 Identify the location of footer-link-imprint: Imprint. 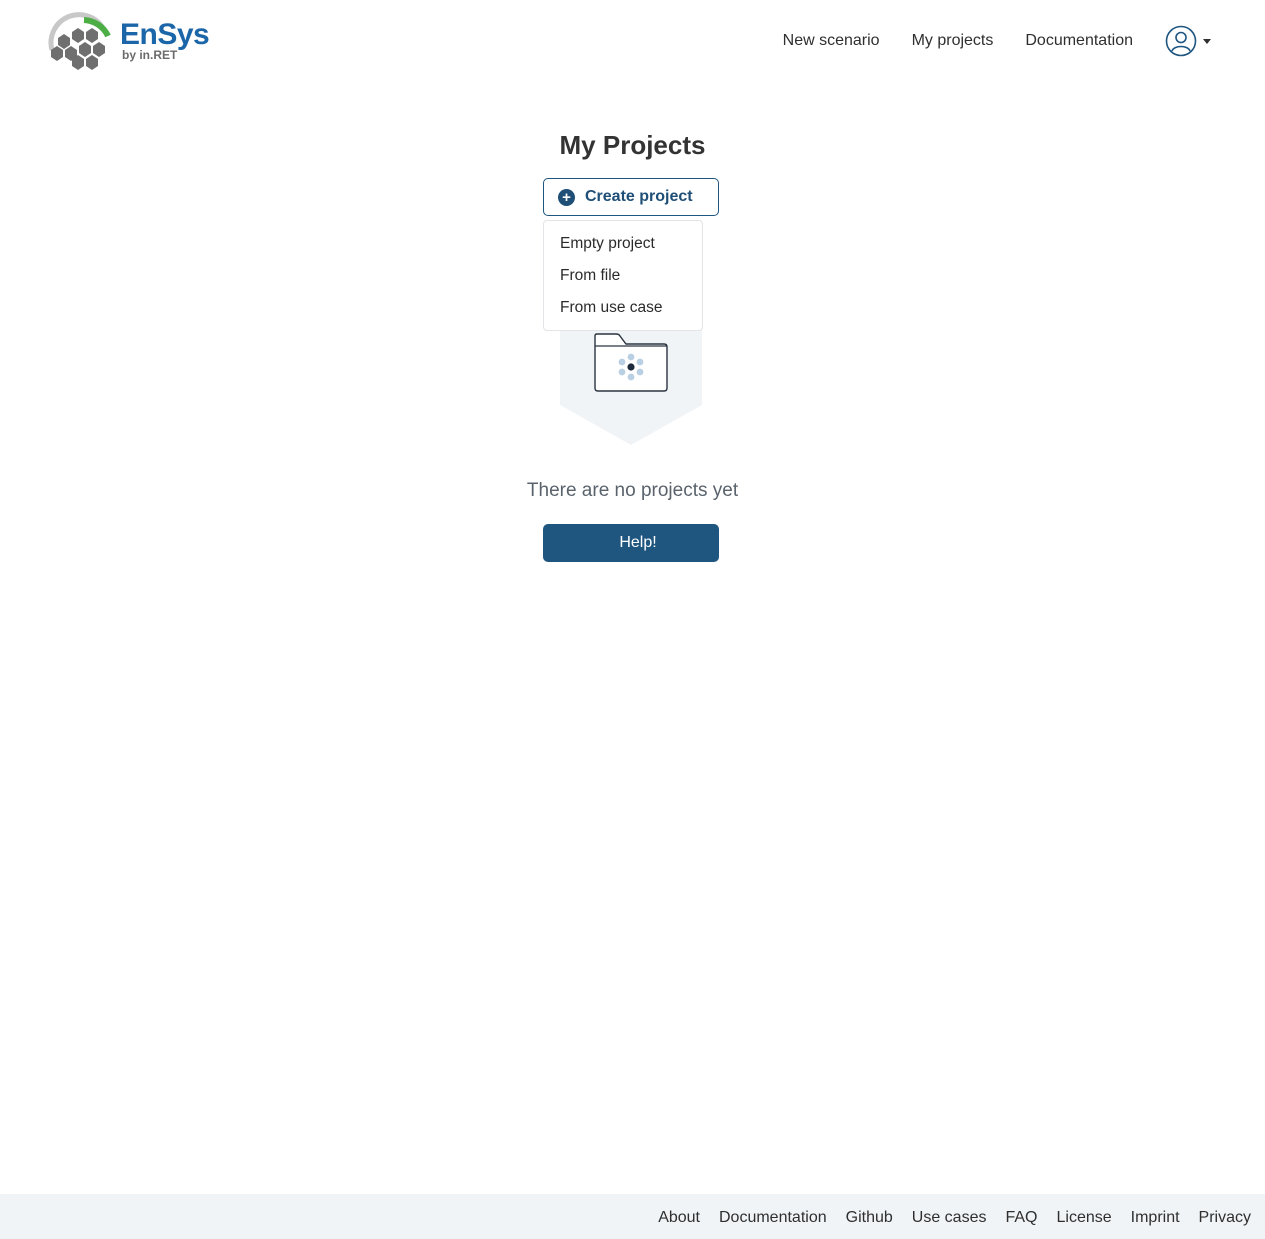
(1155, 1218).